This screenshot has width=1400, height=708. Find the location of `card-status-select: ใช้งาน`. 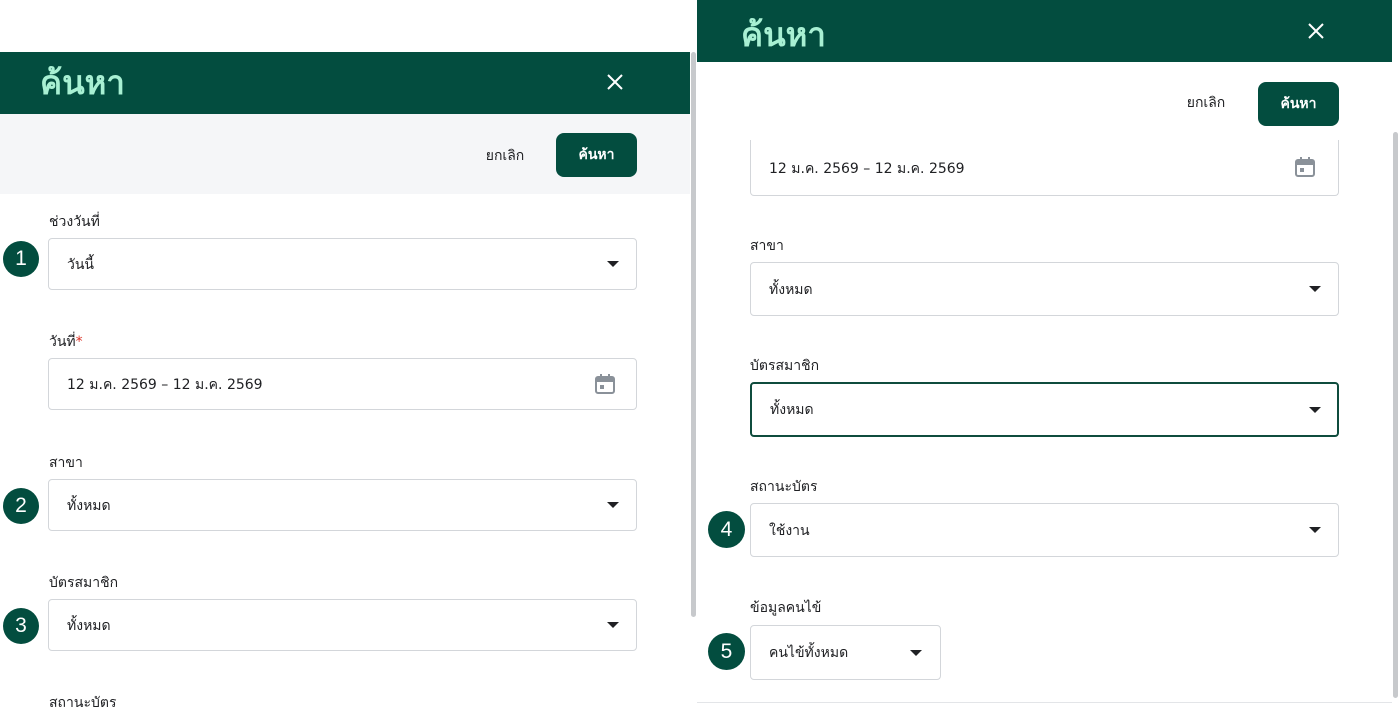

card-status-select: ใช้งาน is located at coordinates (1044, 530).